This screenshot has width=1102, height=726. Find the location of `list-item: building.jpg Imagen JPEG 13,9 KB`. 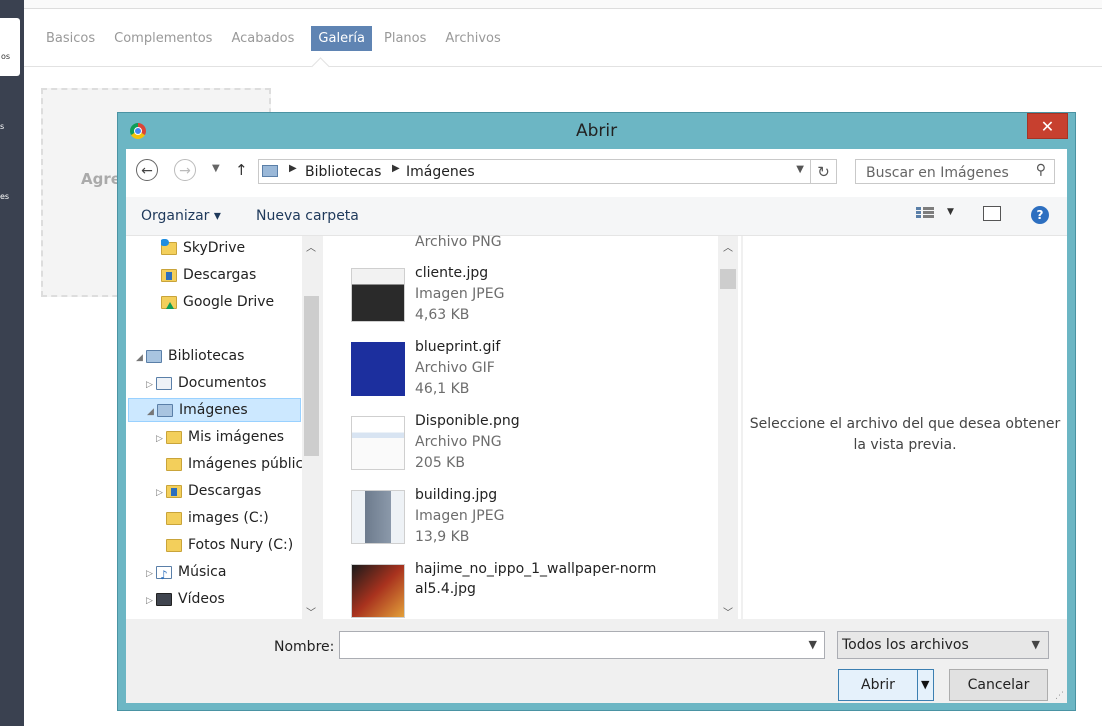

list-item: building.jpg Imagen JPEG 13,9 KB is located at coordinates (520, 518).